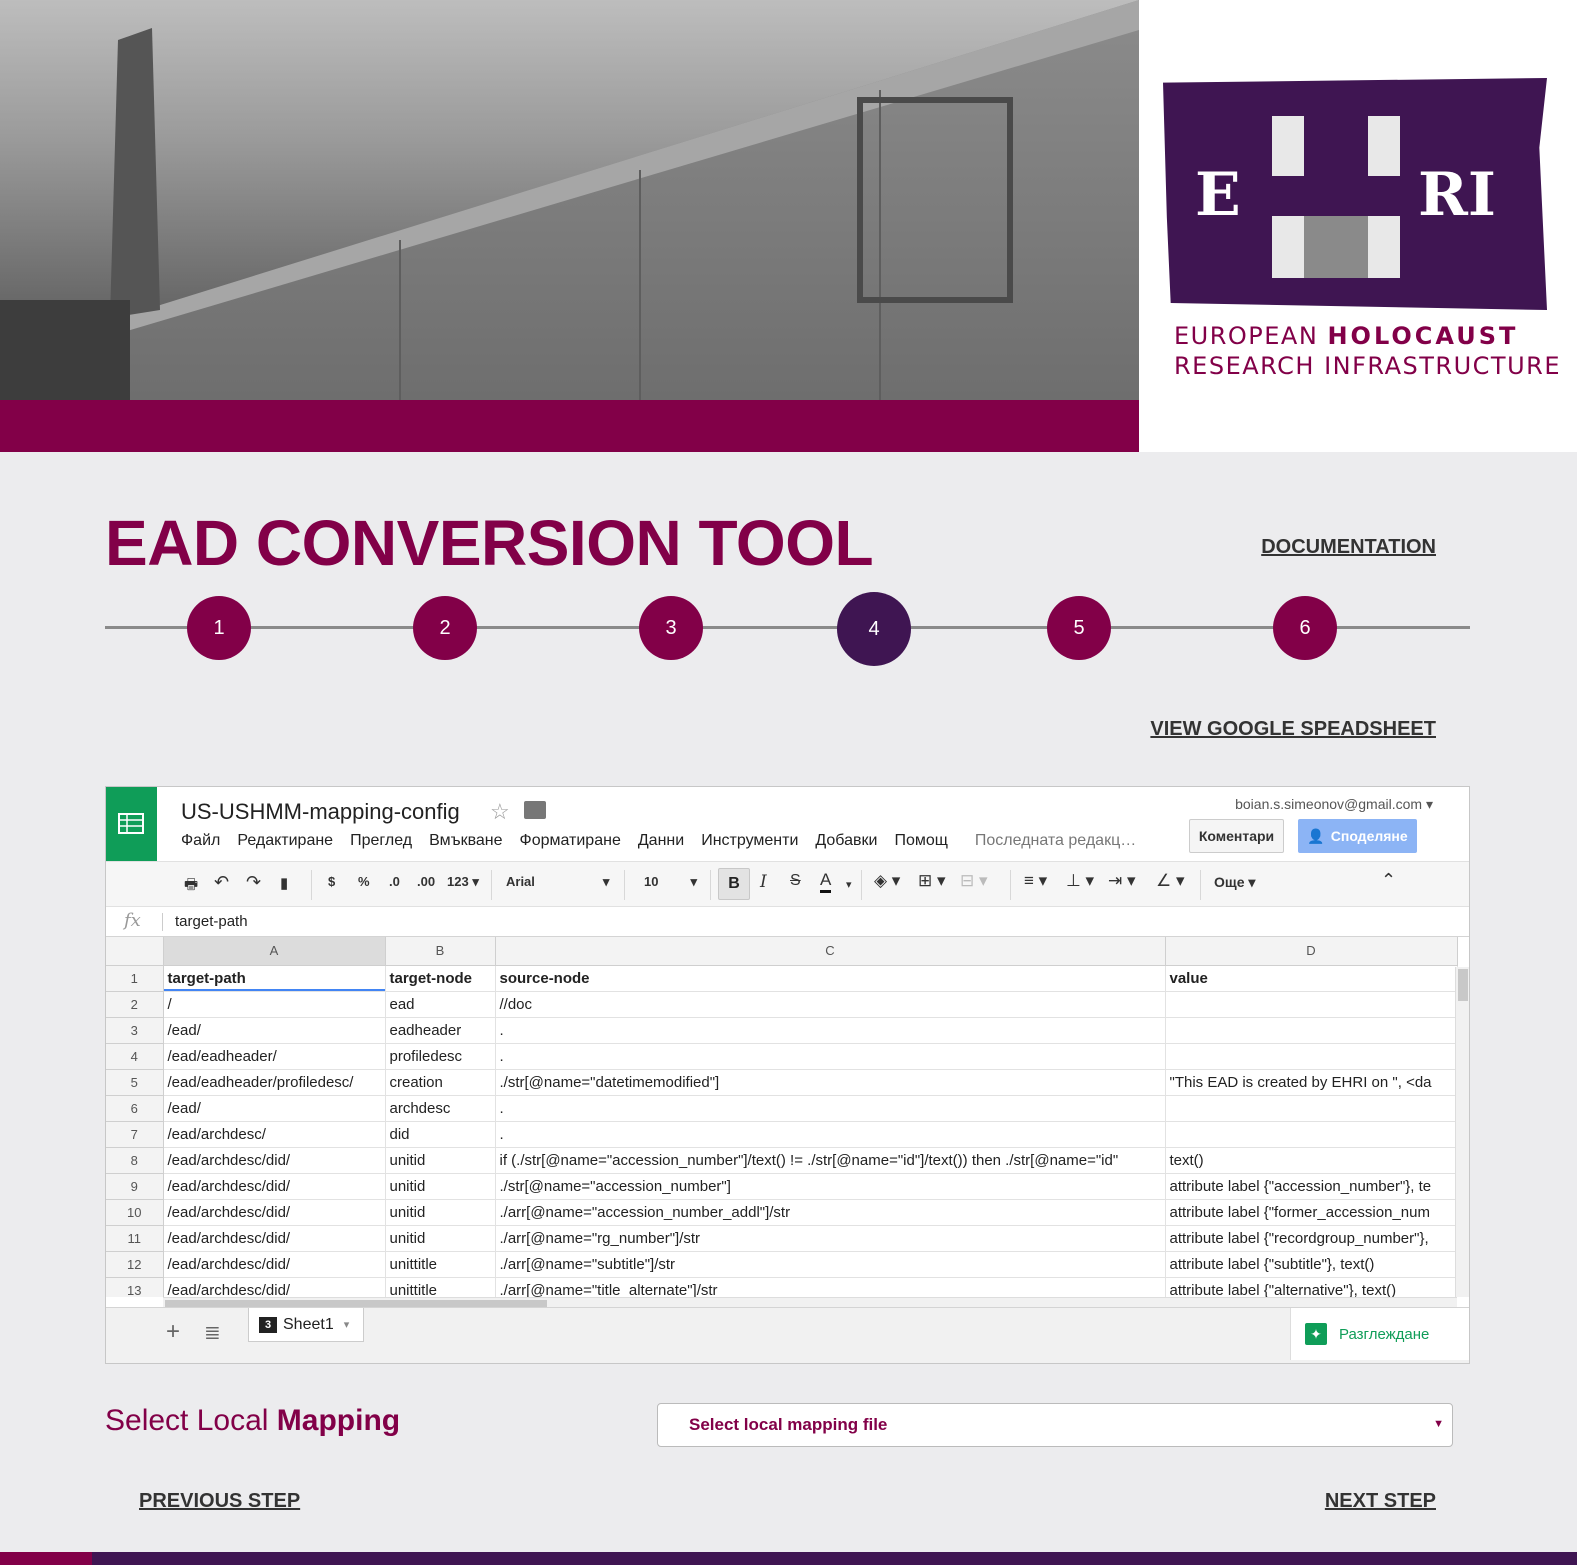  Describe the element at coordinates (830, 1212) in the screenshot. I see `table-cell: ./arr[@name="accession_number_addl"]/str` at that location.